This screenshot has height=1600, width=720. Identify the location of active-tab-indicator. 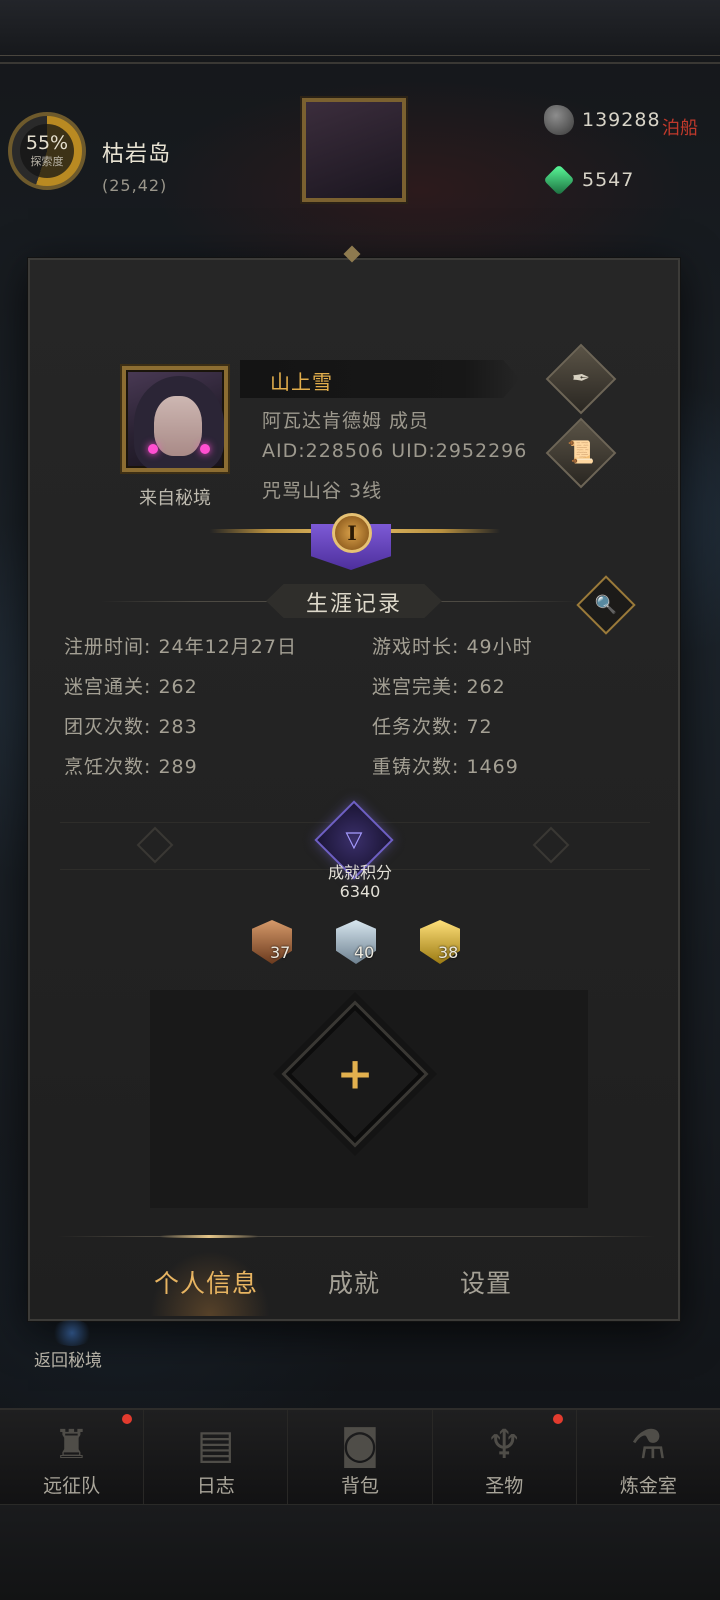
(209, 1236).